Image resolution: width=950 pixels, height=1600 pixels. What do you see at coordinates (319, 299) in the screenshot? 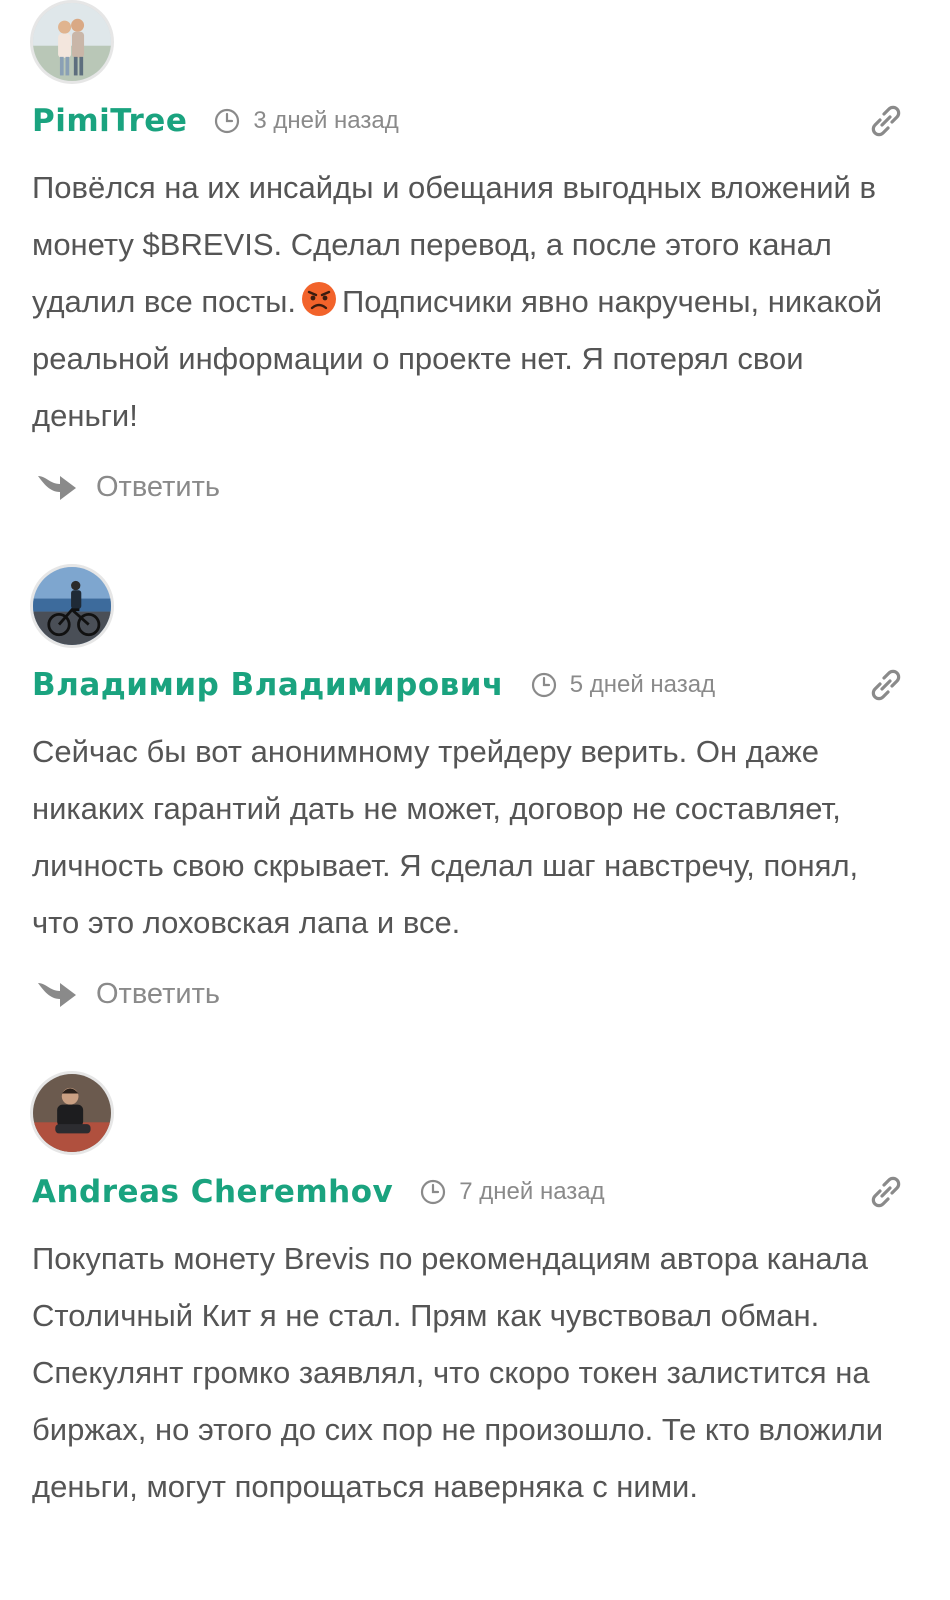
I see `angry-face-icon` at bounding box center [319, 299].